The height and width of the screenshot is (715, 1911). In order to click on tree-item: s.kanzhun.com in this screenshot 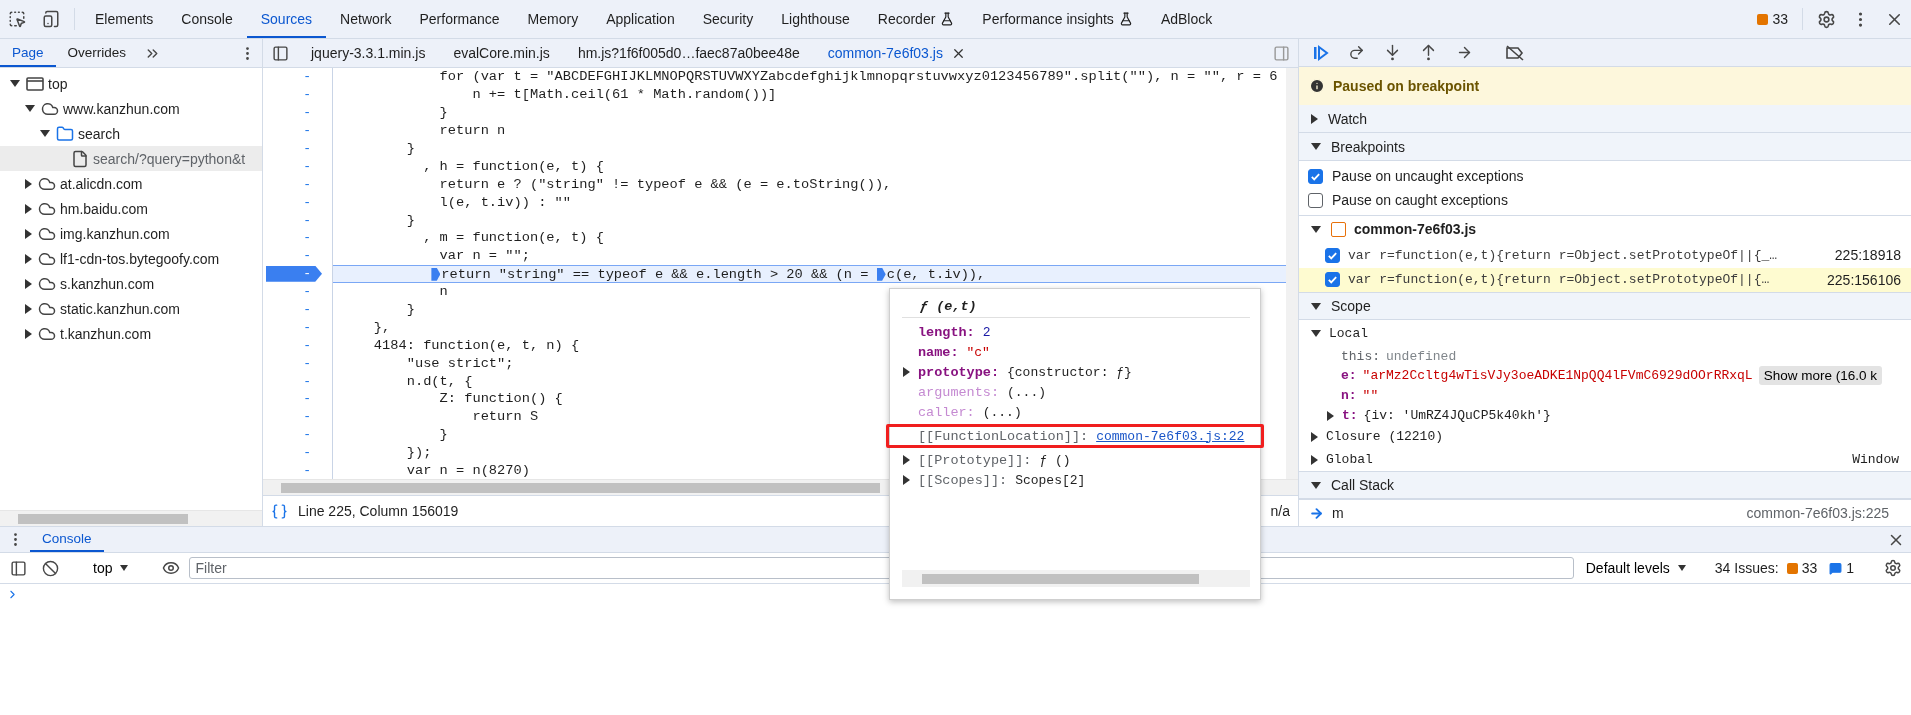, I will do `click(131, 283)`.